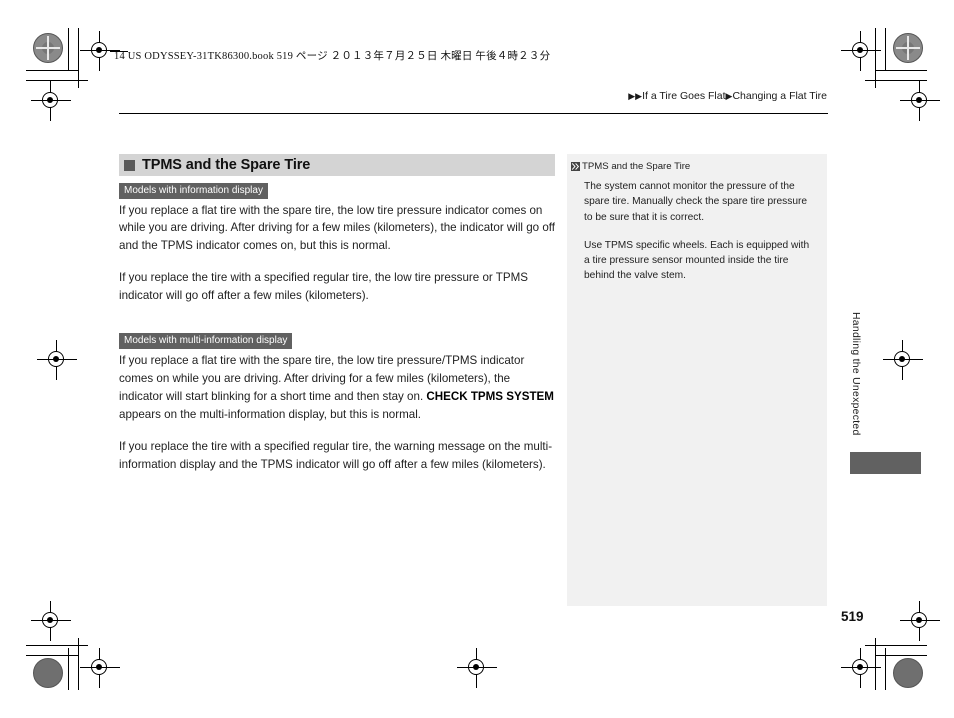  Describe the element at coordinates (875, 664) in the screenshot. I see `crop-mark-bottom-right-v2` at that location.